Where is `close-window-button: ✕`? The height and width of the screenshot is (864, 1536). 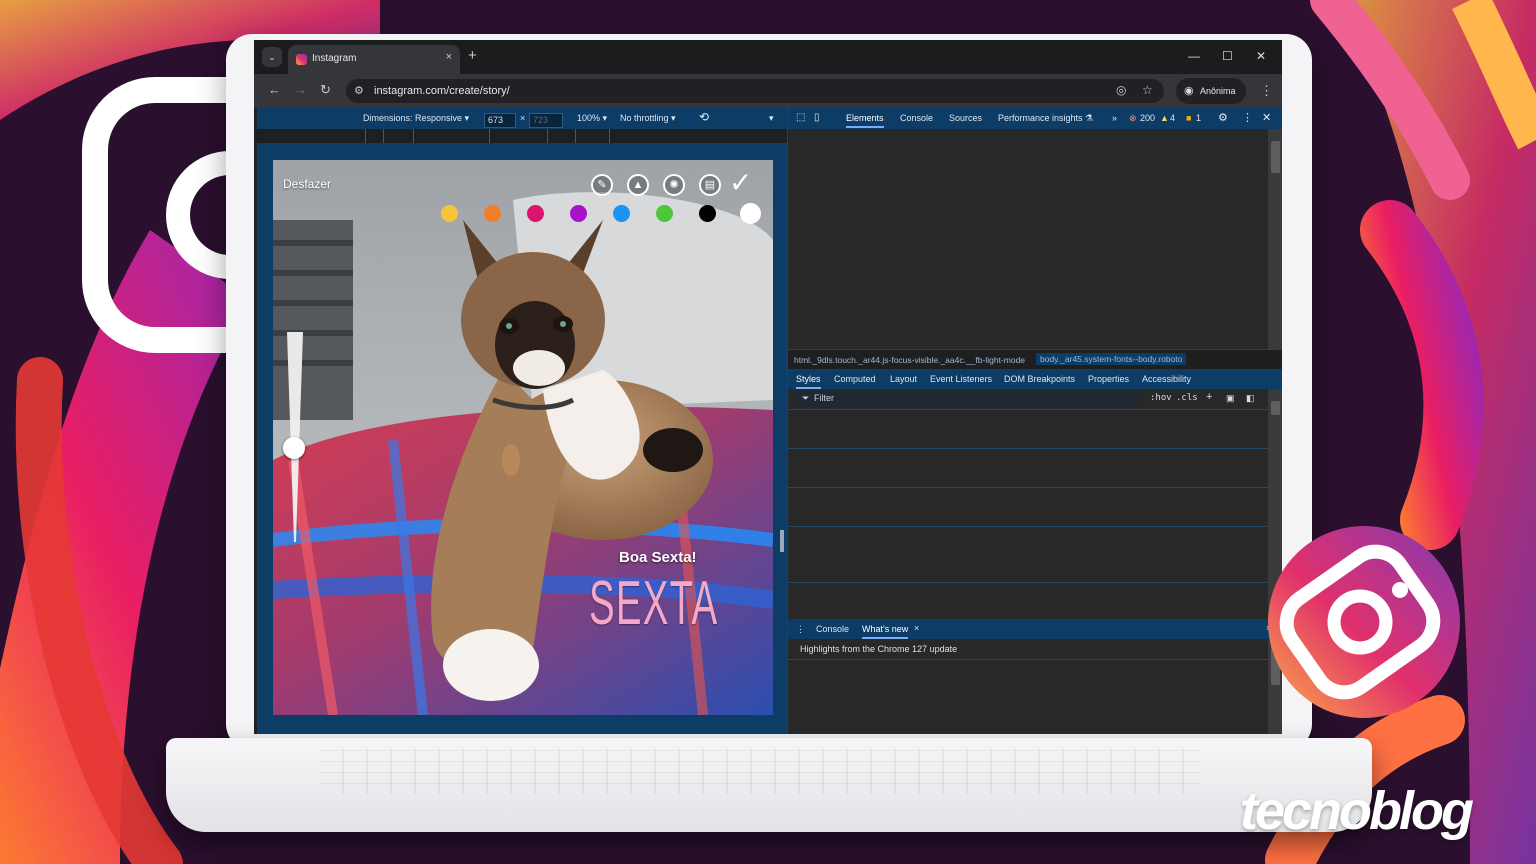 close-window-button: ✕ is located at coordinates (1261, 56).